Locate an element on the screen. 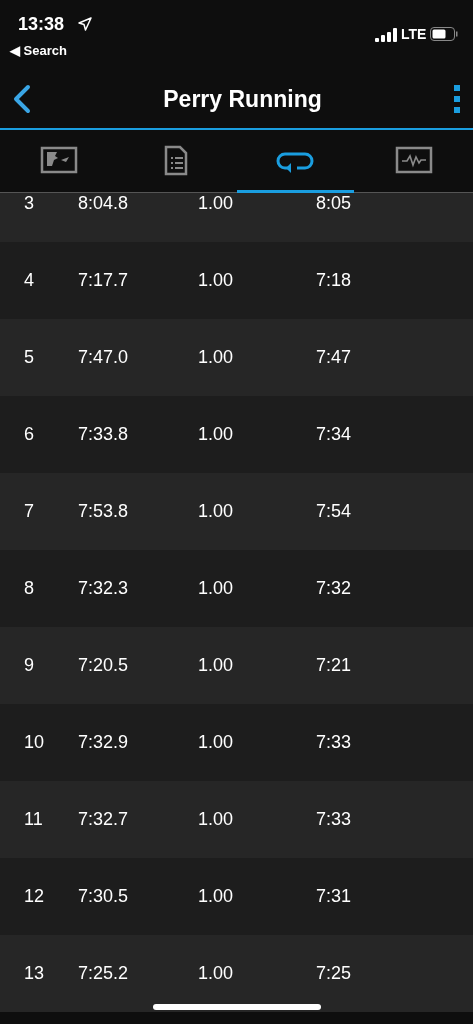 The height and width of the screenshot is (1024, 473). lap-time: 7:32.7 is located at coordinates (104, 819).